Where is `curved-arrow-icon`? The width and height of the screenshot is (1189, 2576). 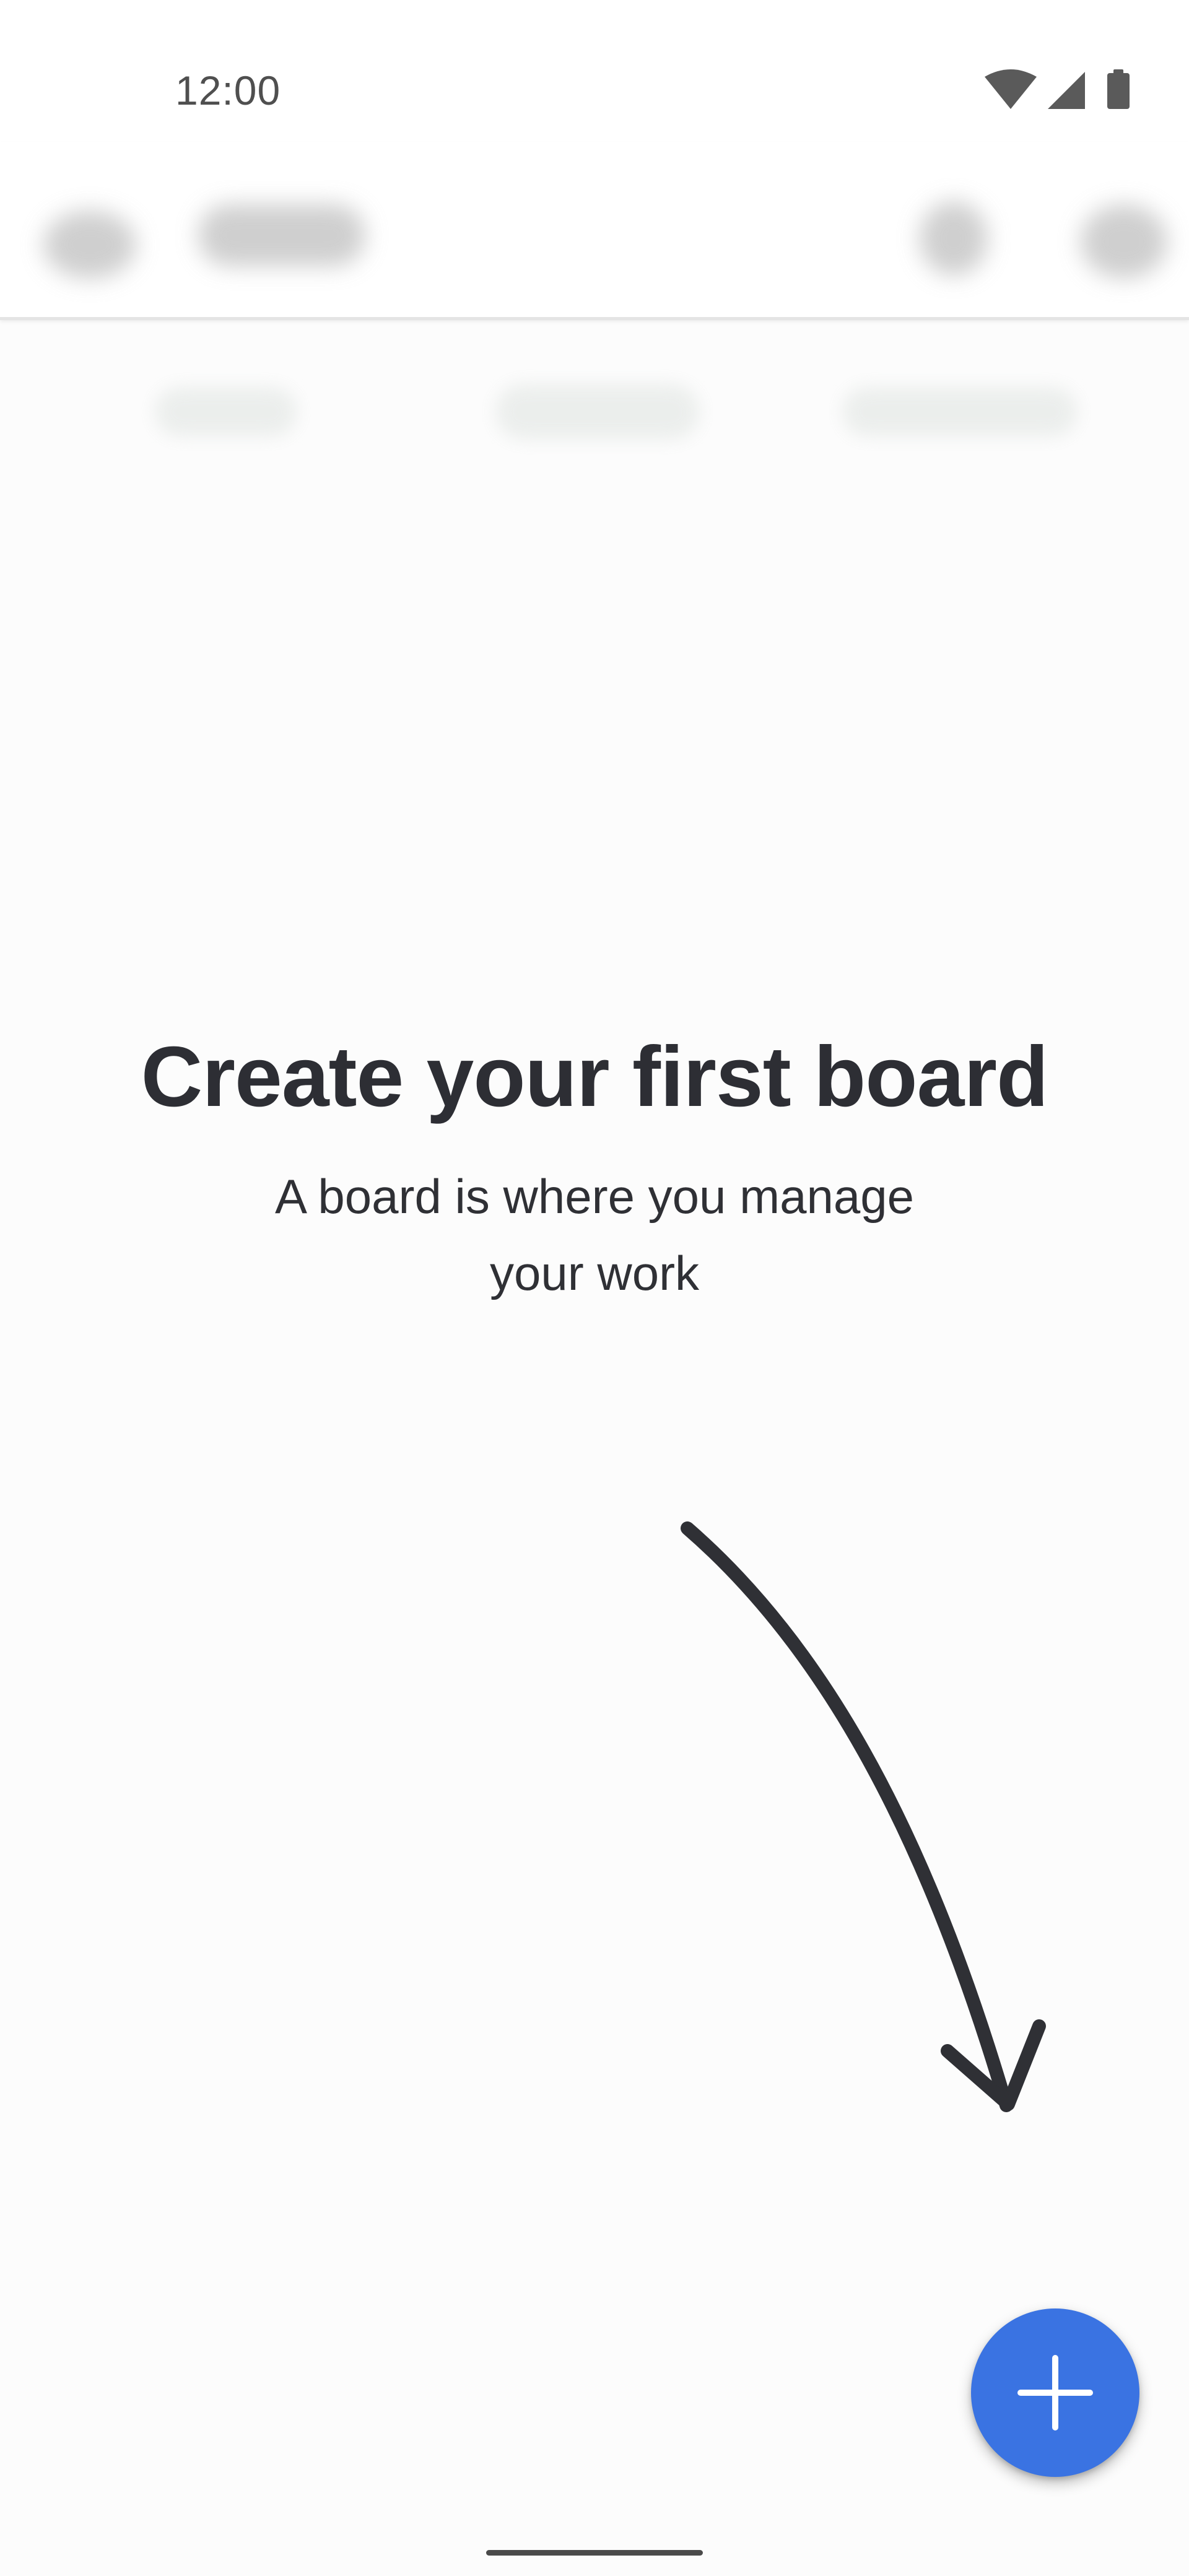 curved-arrow-icon is located at coordinates (863, 1816).